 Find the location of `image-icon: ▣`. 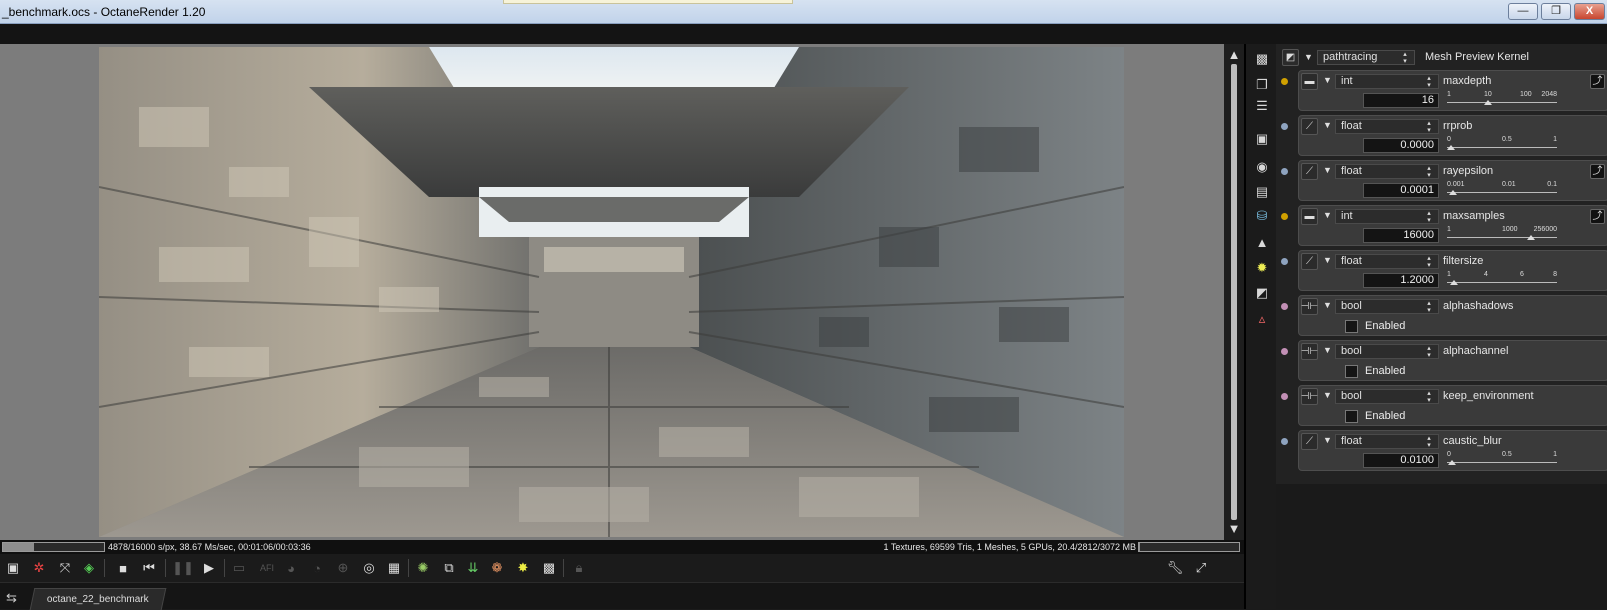

image-icon: ▣ is located at coordinates (1262, 139).